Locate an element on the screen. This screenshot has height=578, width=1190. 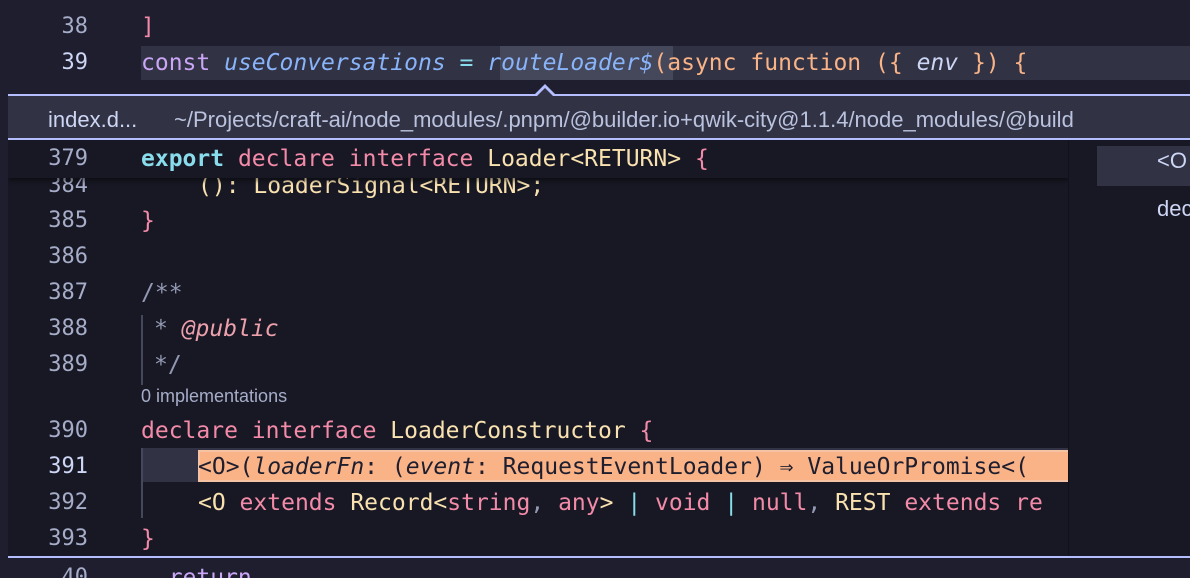
keyword-token: export is located at coordinates (183, 159).